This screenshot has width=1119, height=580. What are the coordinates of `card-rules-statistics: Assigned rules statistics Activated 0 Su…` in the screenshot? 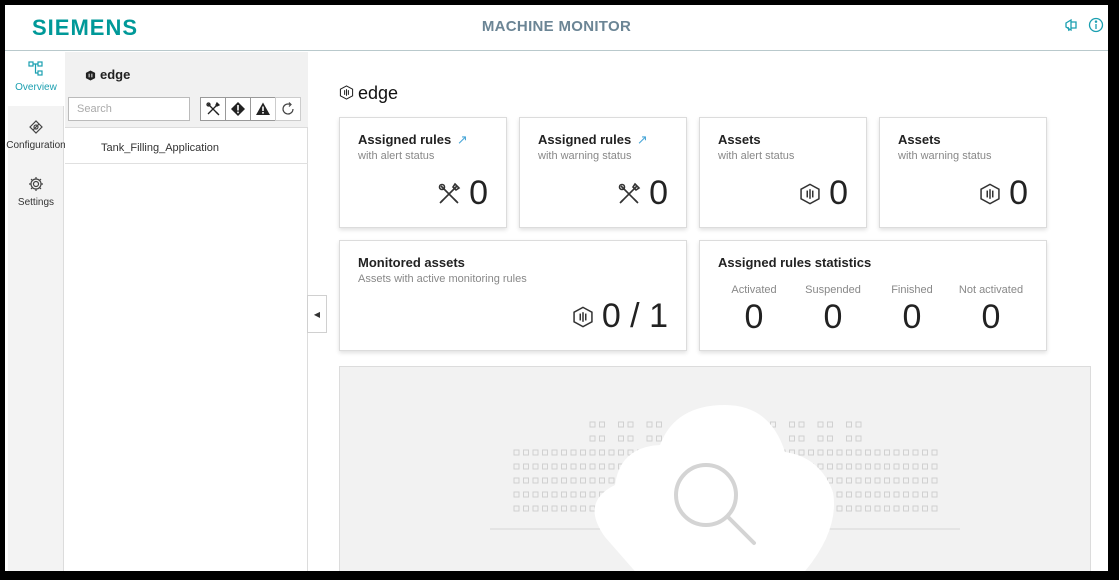 It's located at (873, 295).